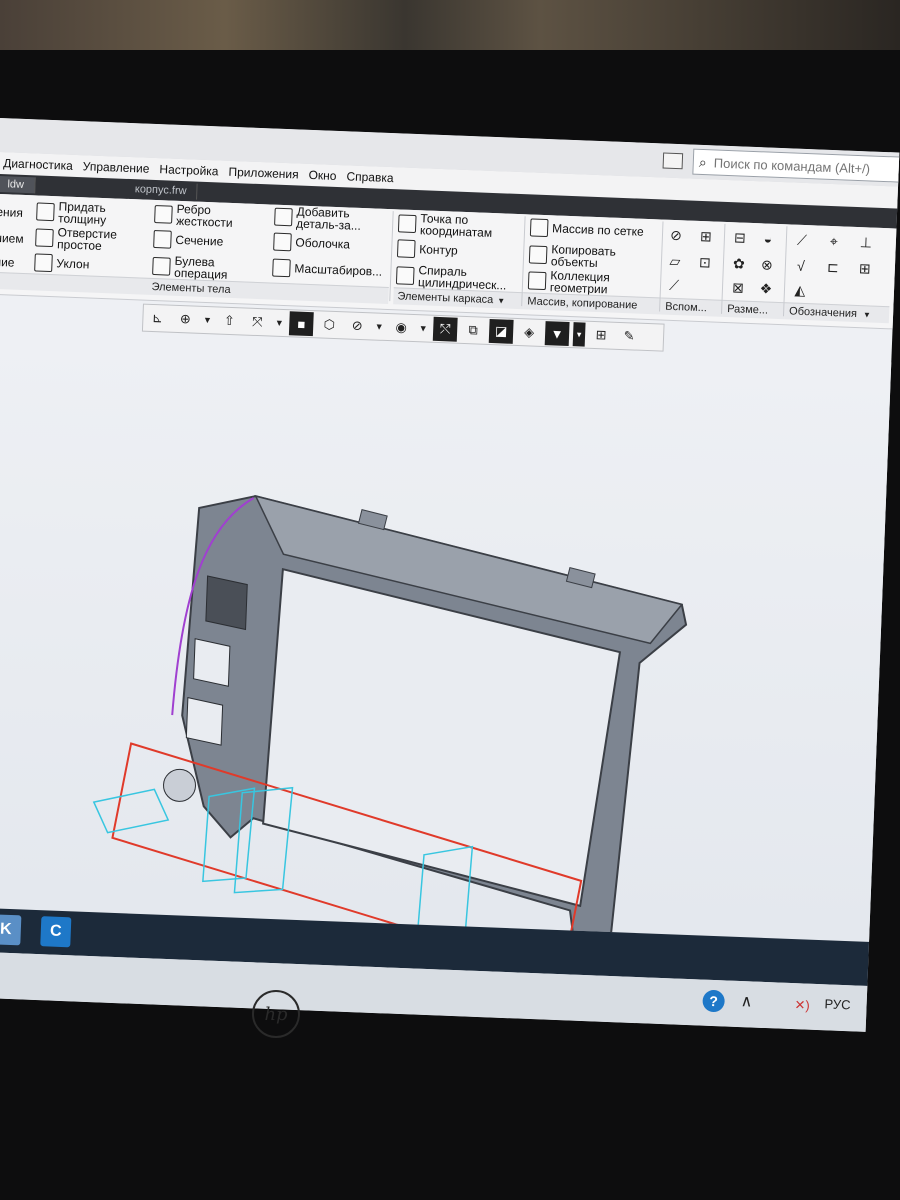 The image size is (900, 1200). What do you see at coordinates (208, 240) in the screenshot?
I see `section-button: Сечение` at bounding box center [208, 240].